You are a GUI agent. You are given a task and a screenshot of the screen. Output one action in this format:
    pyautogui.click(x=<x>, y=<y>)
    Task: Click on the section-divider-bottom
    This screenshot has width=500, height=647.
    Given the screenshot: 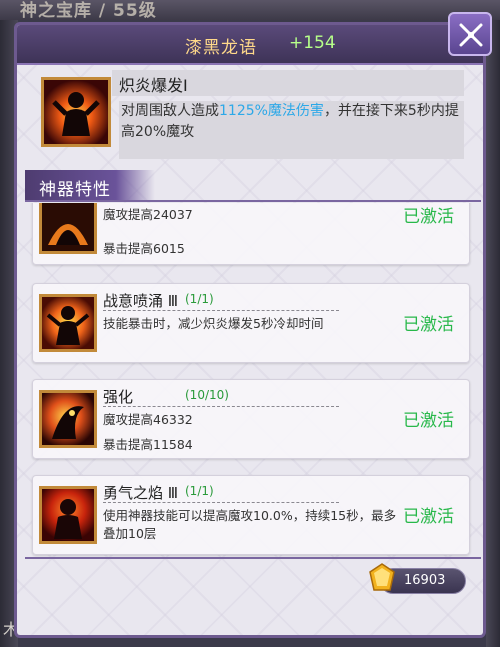 What is the action you would take?
    pyautogui.click(x=253, y=558)
    